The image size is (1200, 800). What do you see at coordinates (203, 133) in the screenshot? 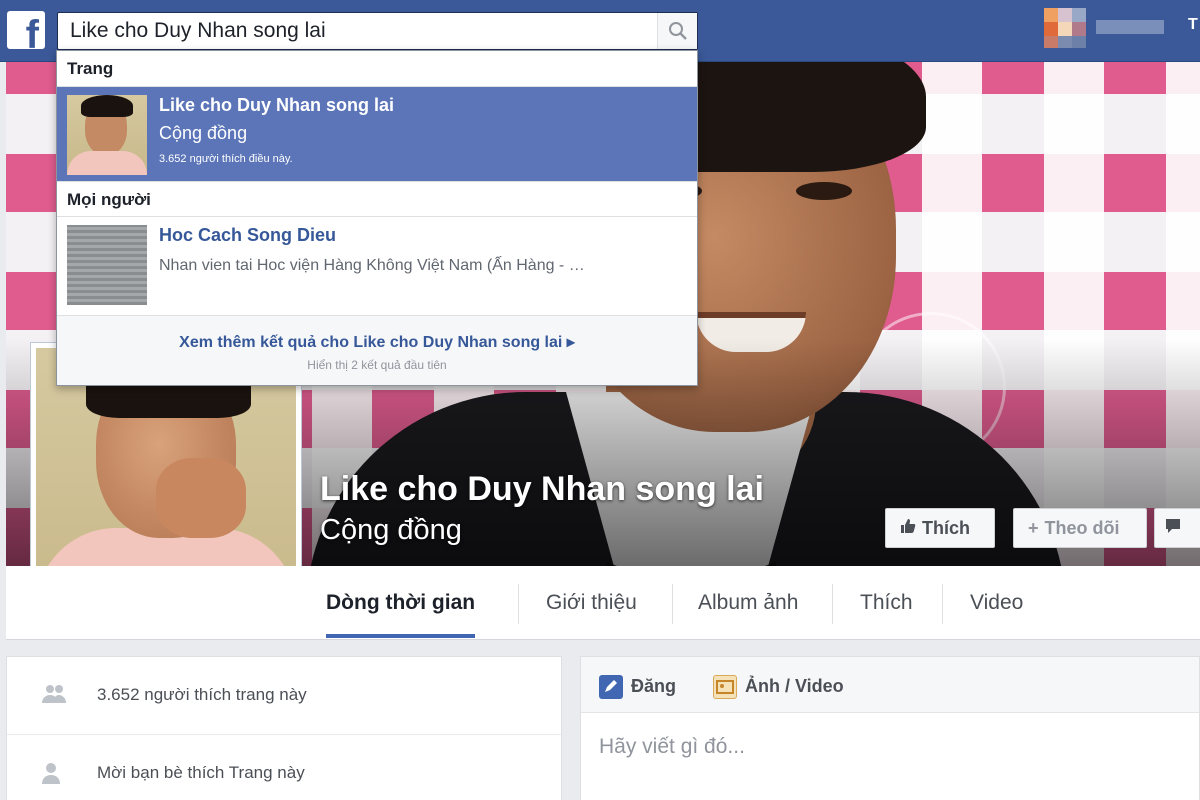
I see `result-page-category: Cộng đồng` at bounding box center [203, 133].